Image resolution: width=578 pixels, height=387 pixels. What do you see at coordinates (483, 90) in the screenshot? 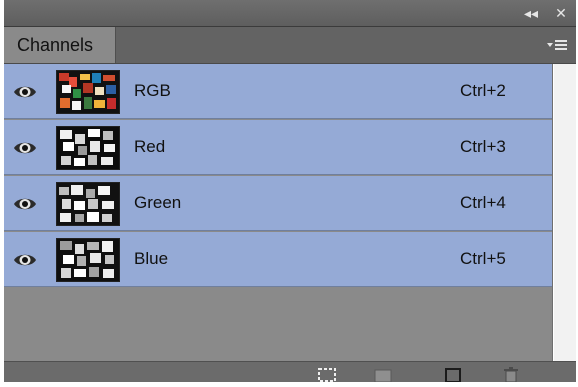
I see `channel-shortcut: Ctrl+2` at bounding box center [483, 90].